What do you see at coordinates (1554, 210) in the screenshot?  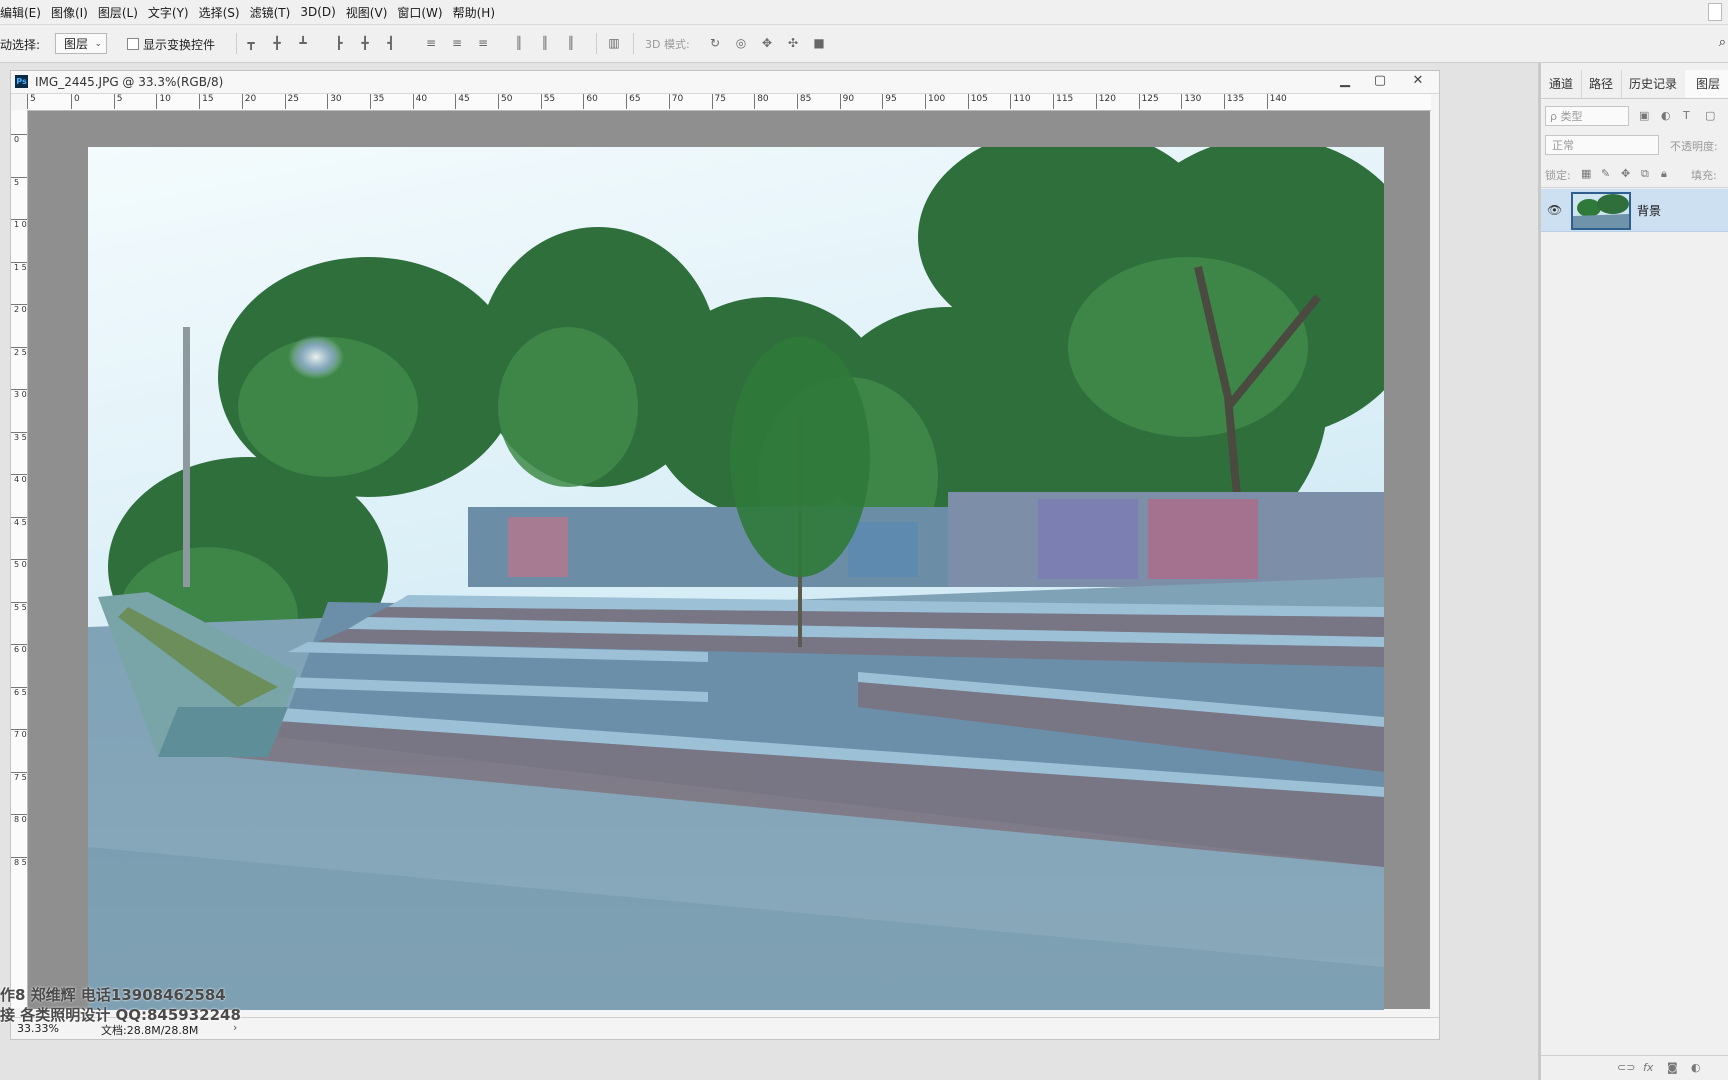 I see `visibility-eye-icon: 👁︎` at bounding box center [1554, 210].